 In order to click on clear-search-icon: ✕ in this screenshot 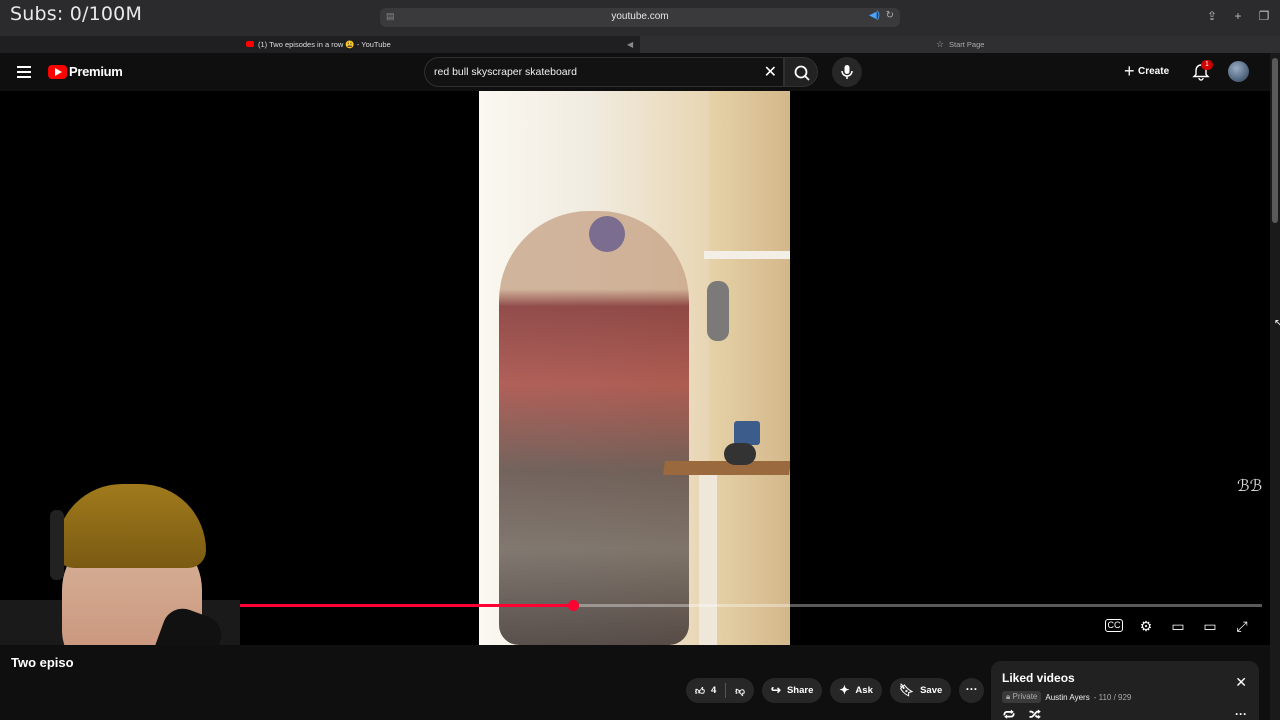, I will do `click(770, 72)`.